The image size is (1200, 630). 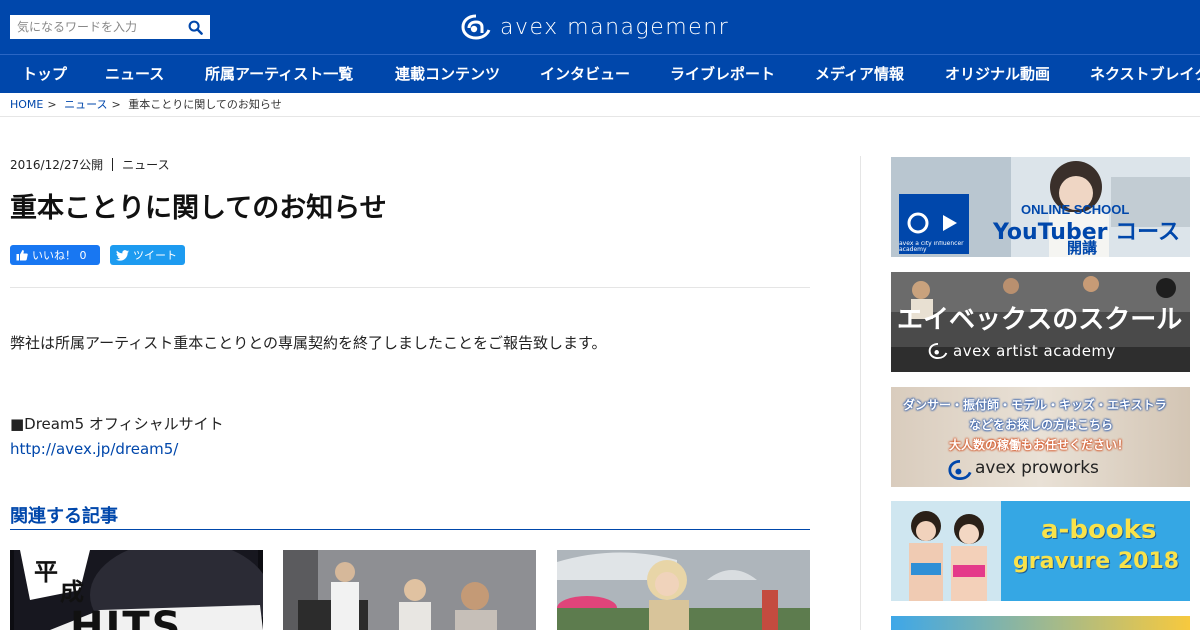 What do you see at coordinates (155, 255) in the screenshot?
I see `tweet-label: ツイート` at bounding box center [155, 255].